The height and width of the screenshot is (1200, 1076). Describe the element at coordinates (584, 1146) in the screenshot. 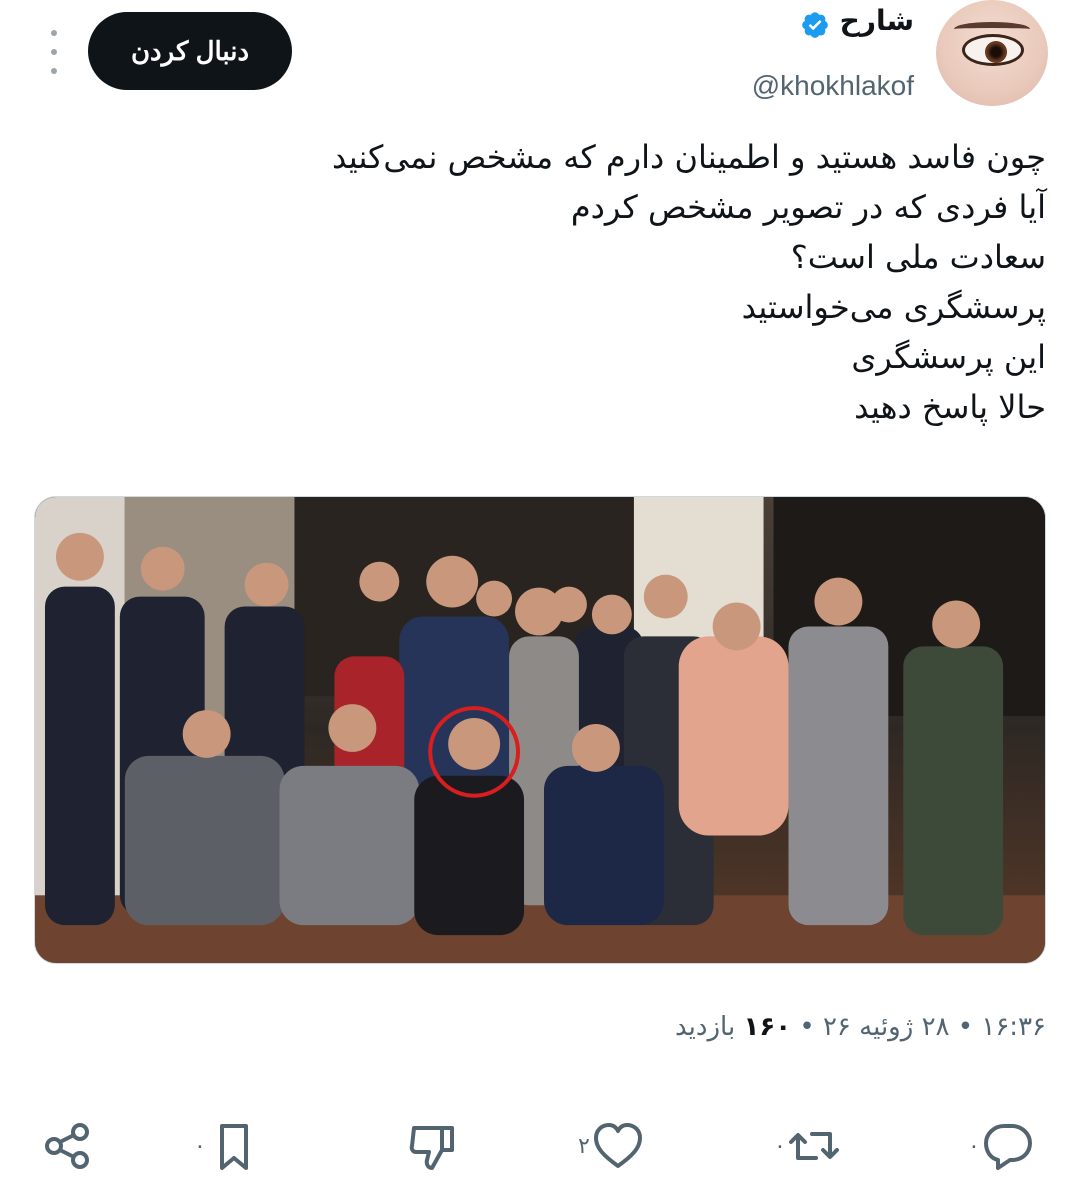

I see `like-count: ۲` at that location.